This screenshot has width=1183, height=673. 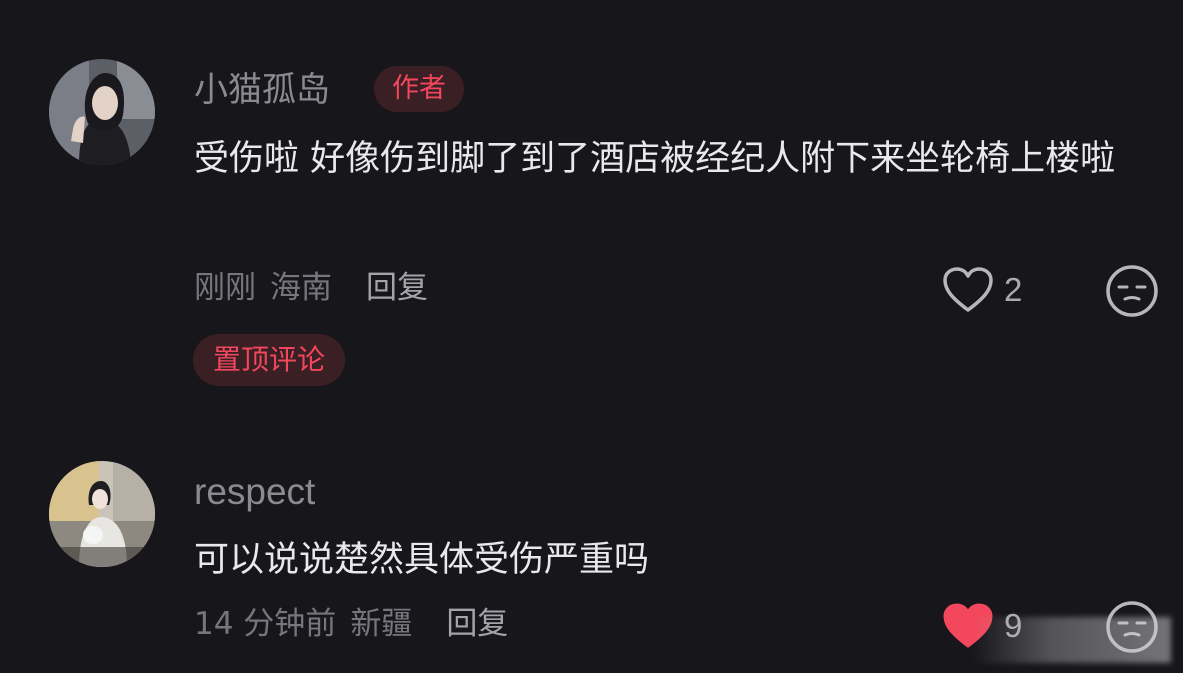 I want to click on pinned-badge: 置顶评论, so click(x=269, y=360).